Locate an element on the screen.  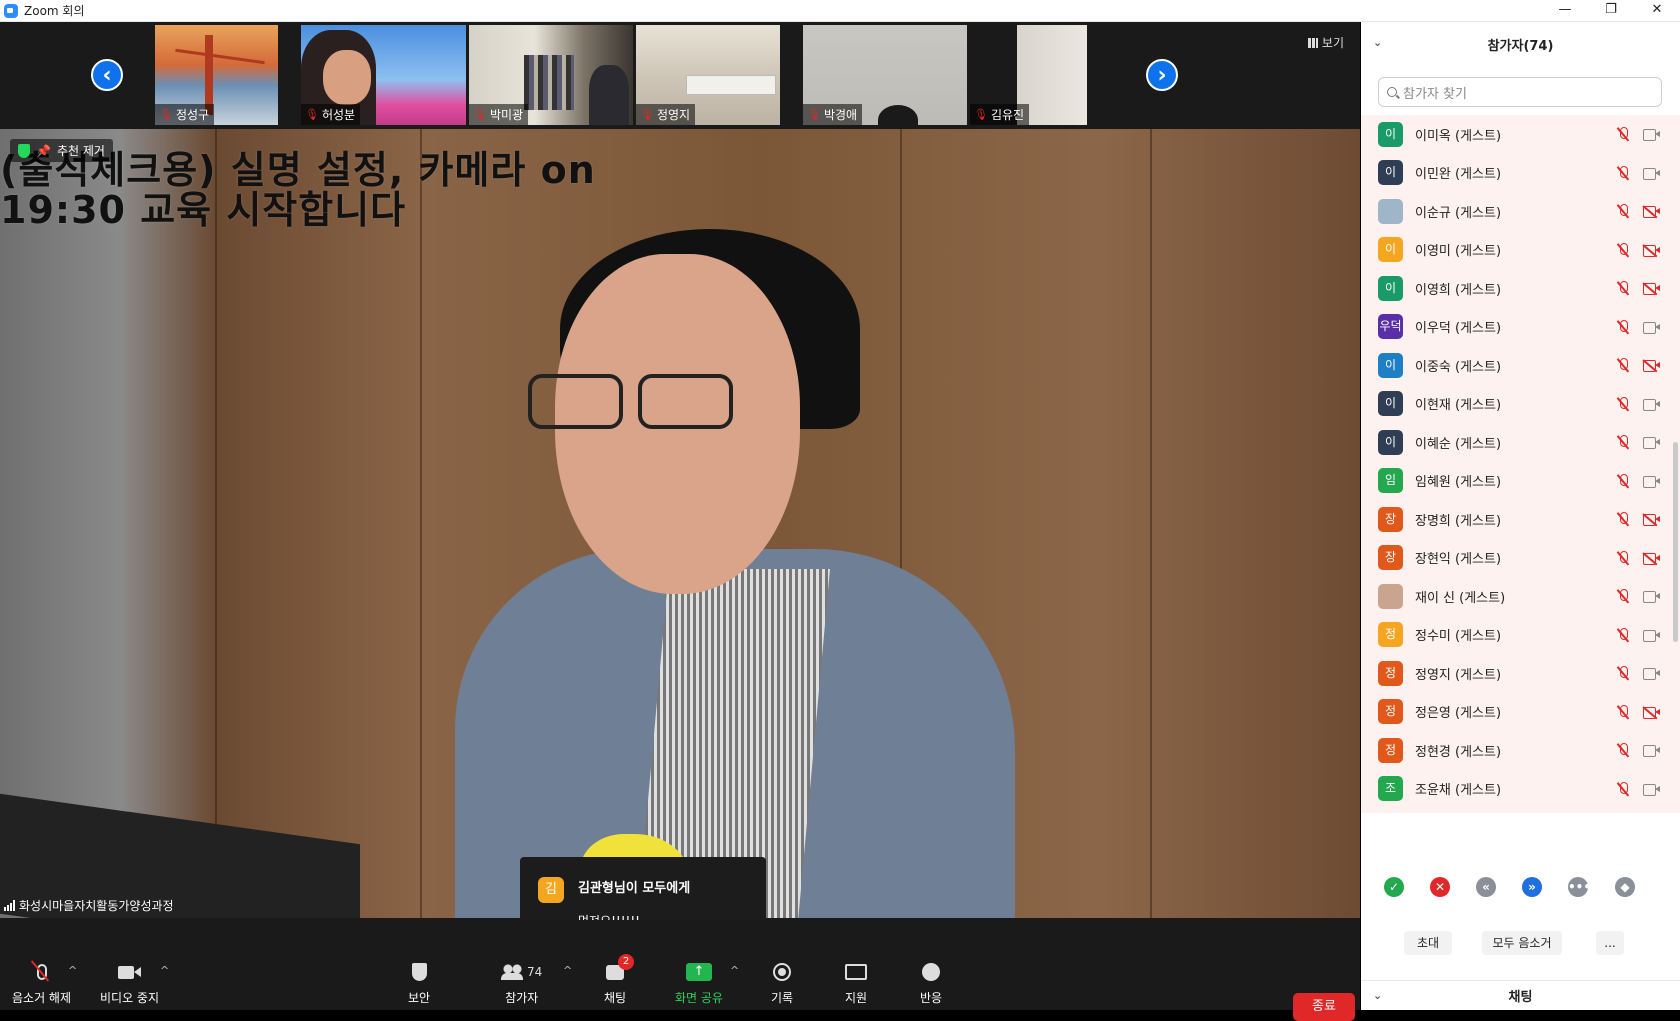
participant-row: 정 정은영 (게스트) is located at coordinates (1520, 712).